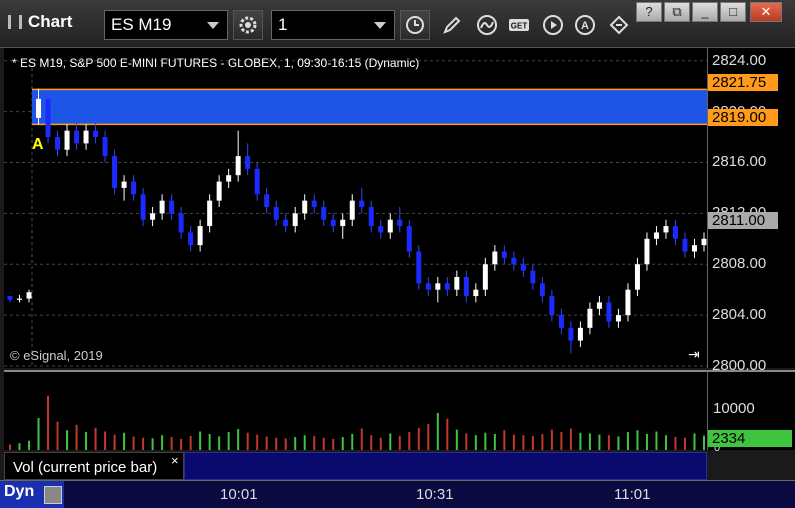  Describe the element at coordinates (750, 438) in the screenshot. I see `last-volume-tag: 2334` at that location.